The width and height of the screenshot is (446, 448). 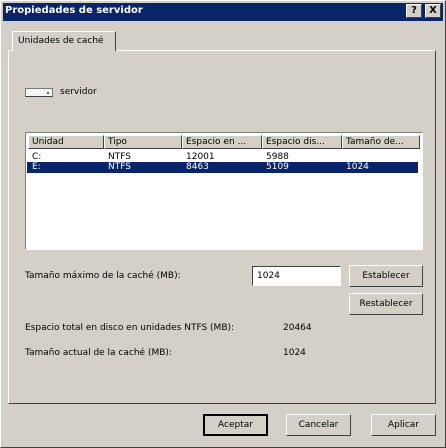 I want to click on max-cache-input: 1024, so click(x=296, y=276).